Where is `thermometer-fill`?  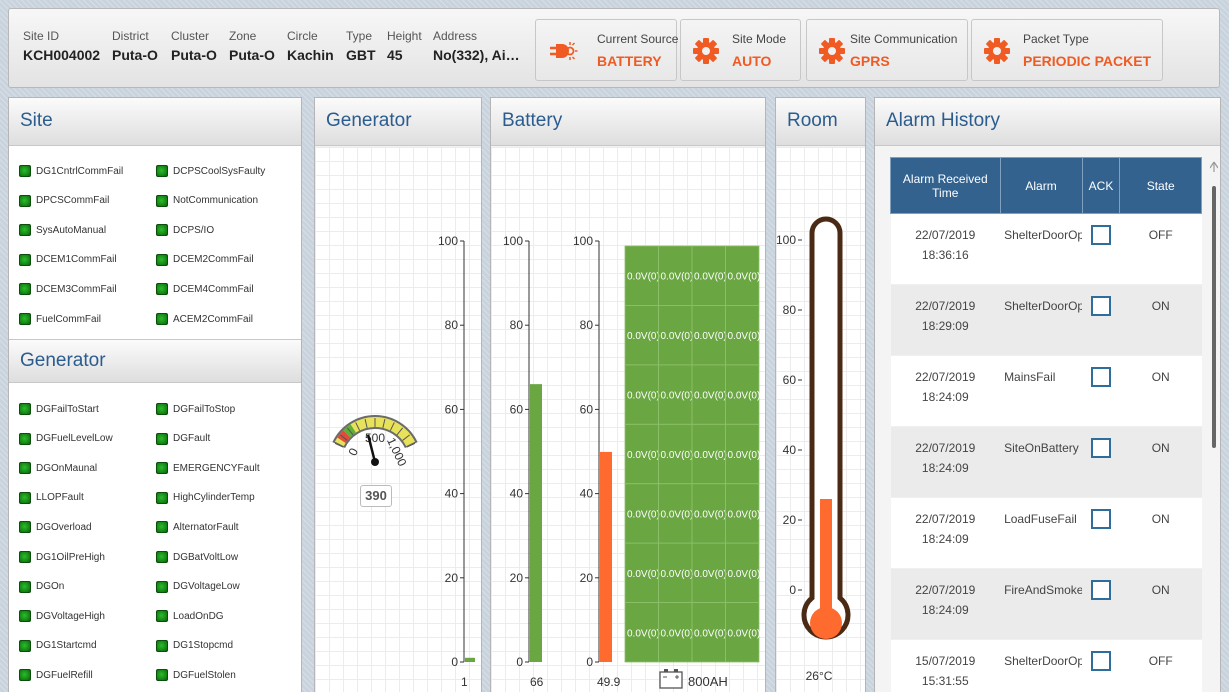 thermometer-fill is located at coordinates (826, 558).